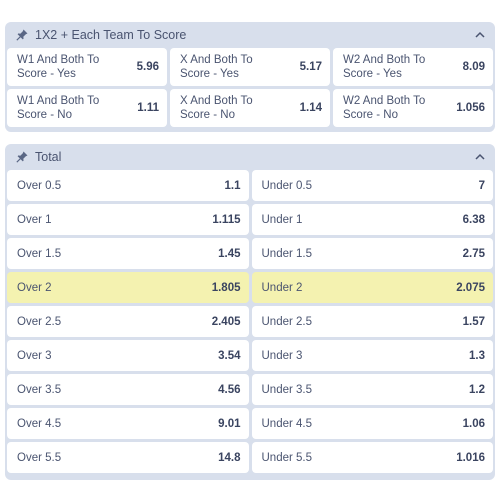 Image resolution: width=500 pixels, height=500 pixels. Describe the element at coordinates (34, 287) in the screenshot. I see `outcome-label: Over 2` at that location.